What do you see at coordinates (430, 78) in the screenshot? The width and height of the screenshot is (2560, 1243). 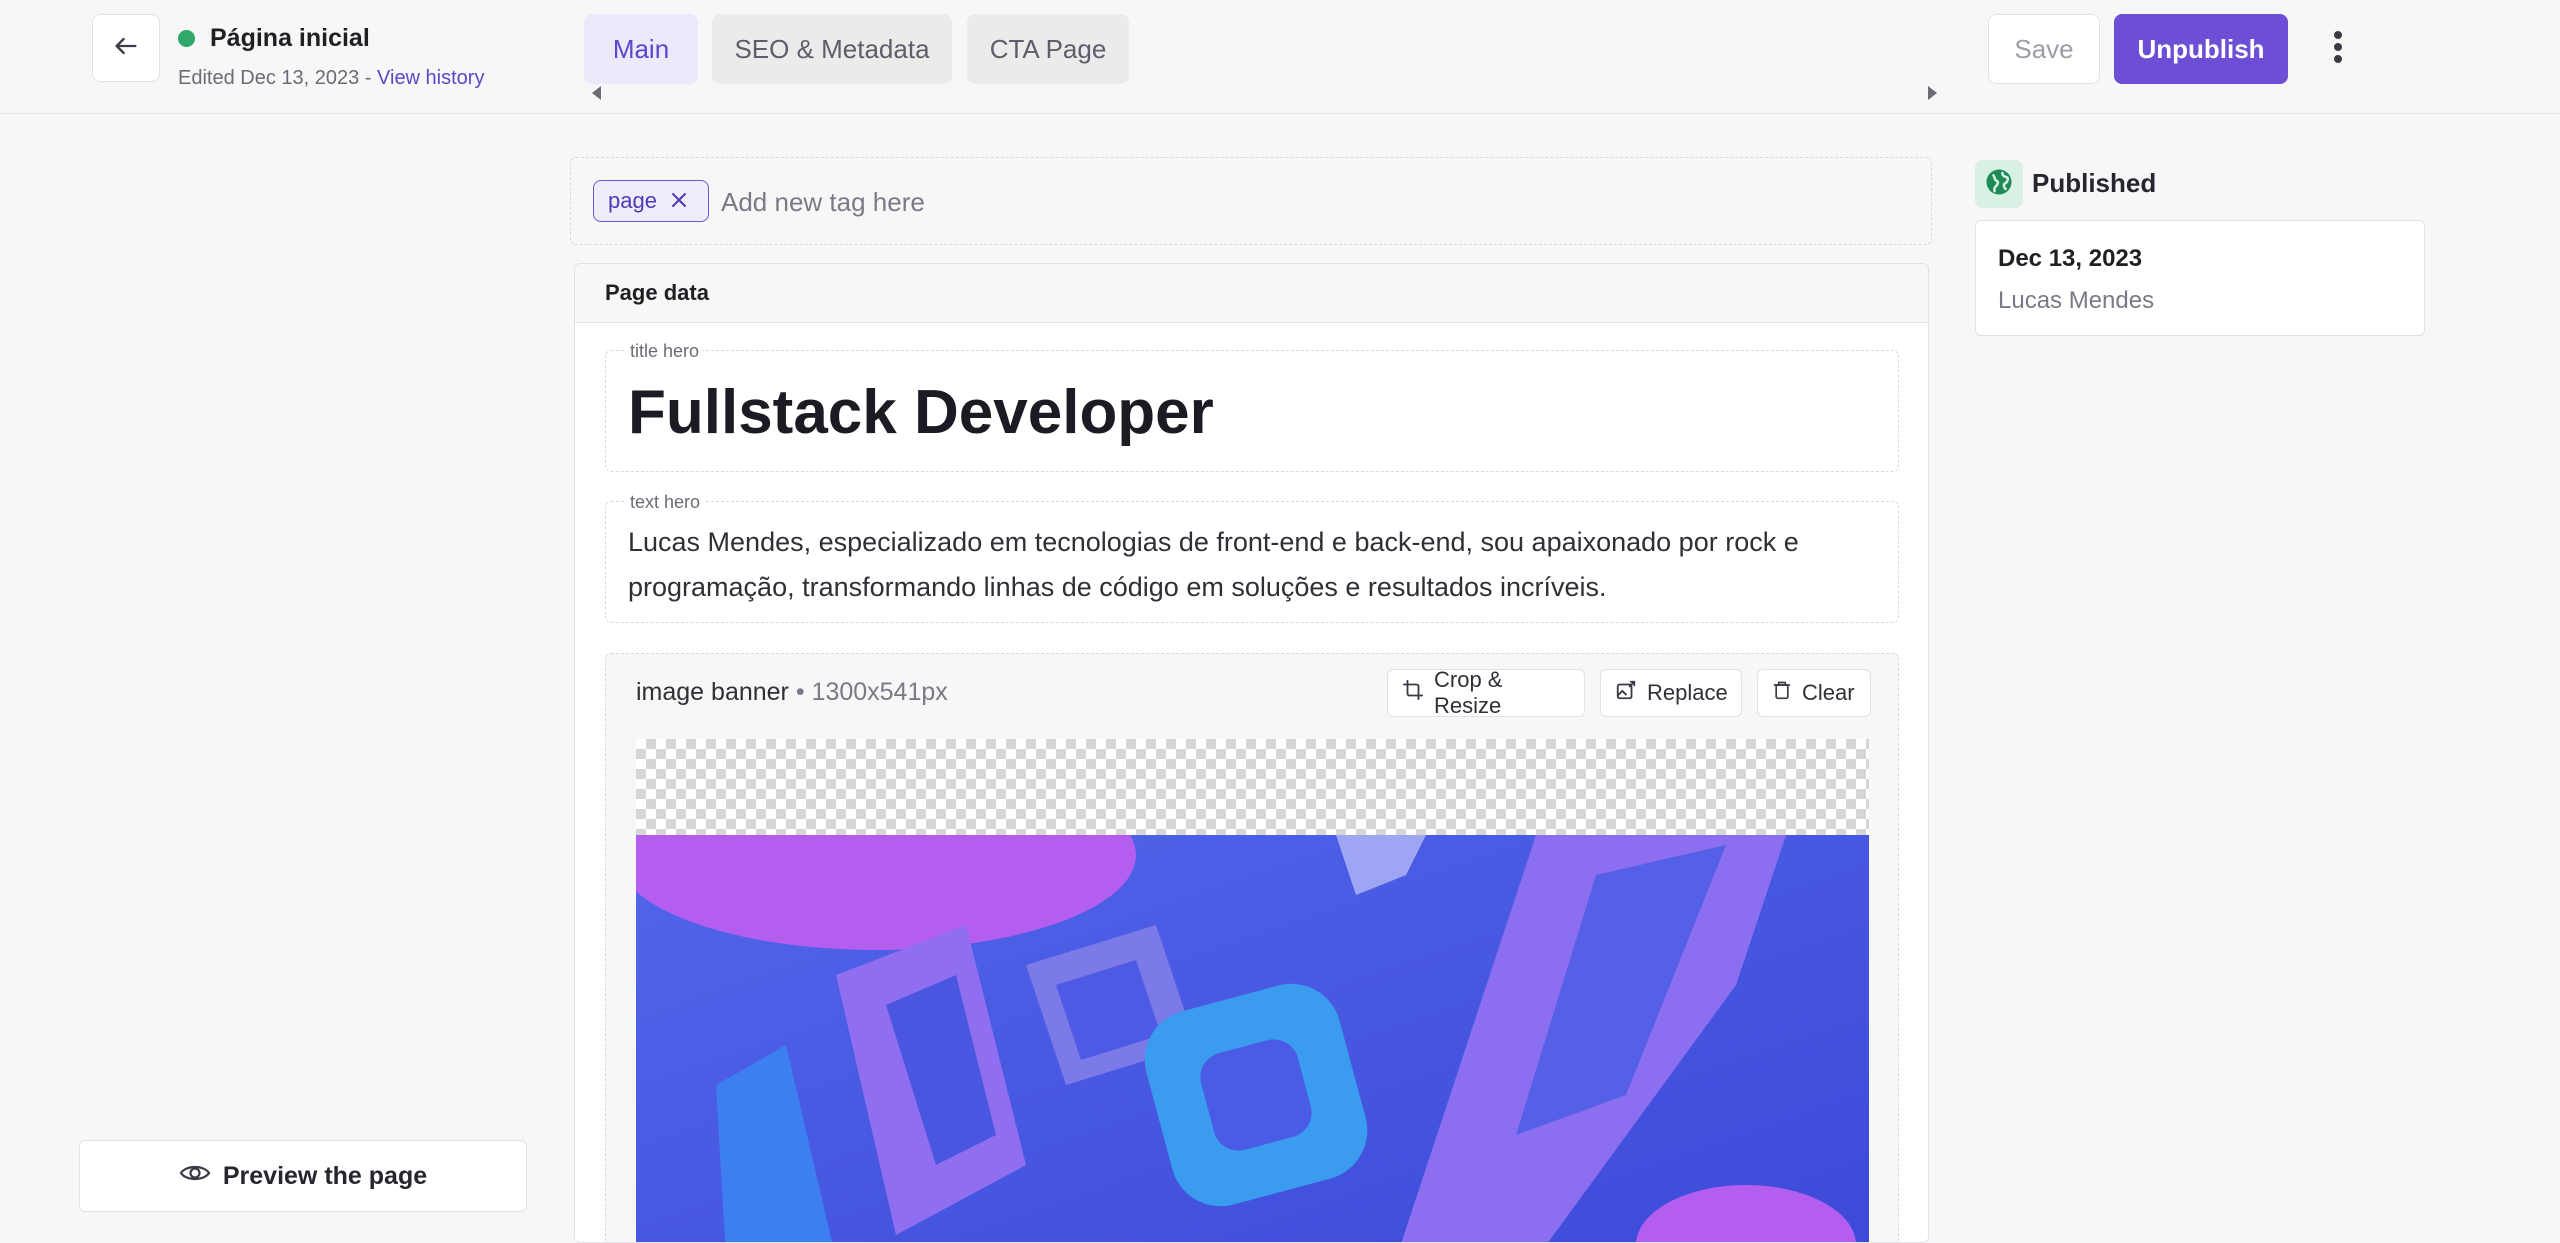 I see `view-history-link: View history` at bounding box center [430, 78].